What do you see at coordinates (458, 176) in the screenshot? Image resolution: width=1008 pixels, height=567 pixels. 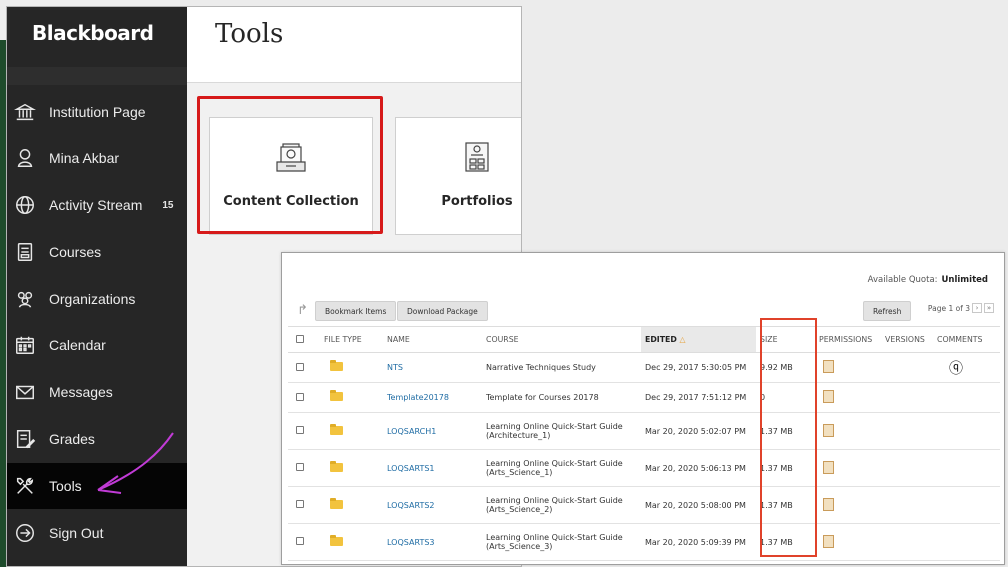 I see `portfolios-card: Portfolios` at bounding box center [458, 176].